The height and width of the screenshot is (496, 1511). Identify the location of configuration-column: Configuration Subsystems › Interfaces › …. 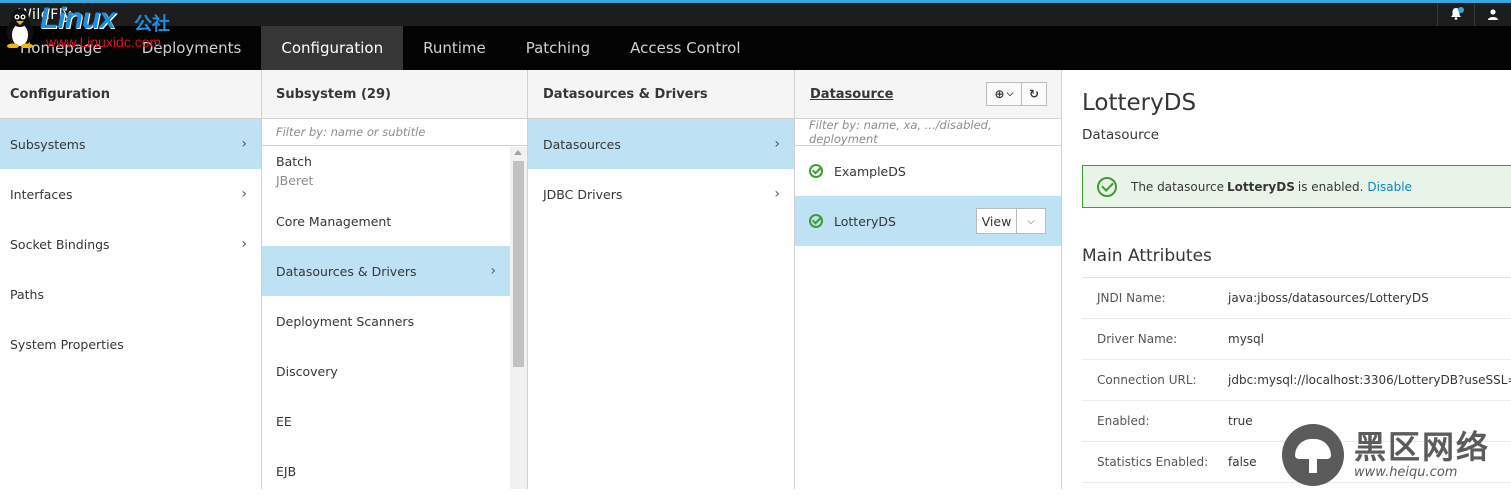
(131, 279).